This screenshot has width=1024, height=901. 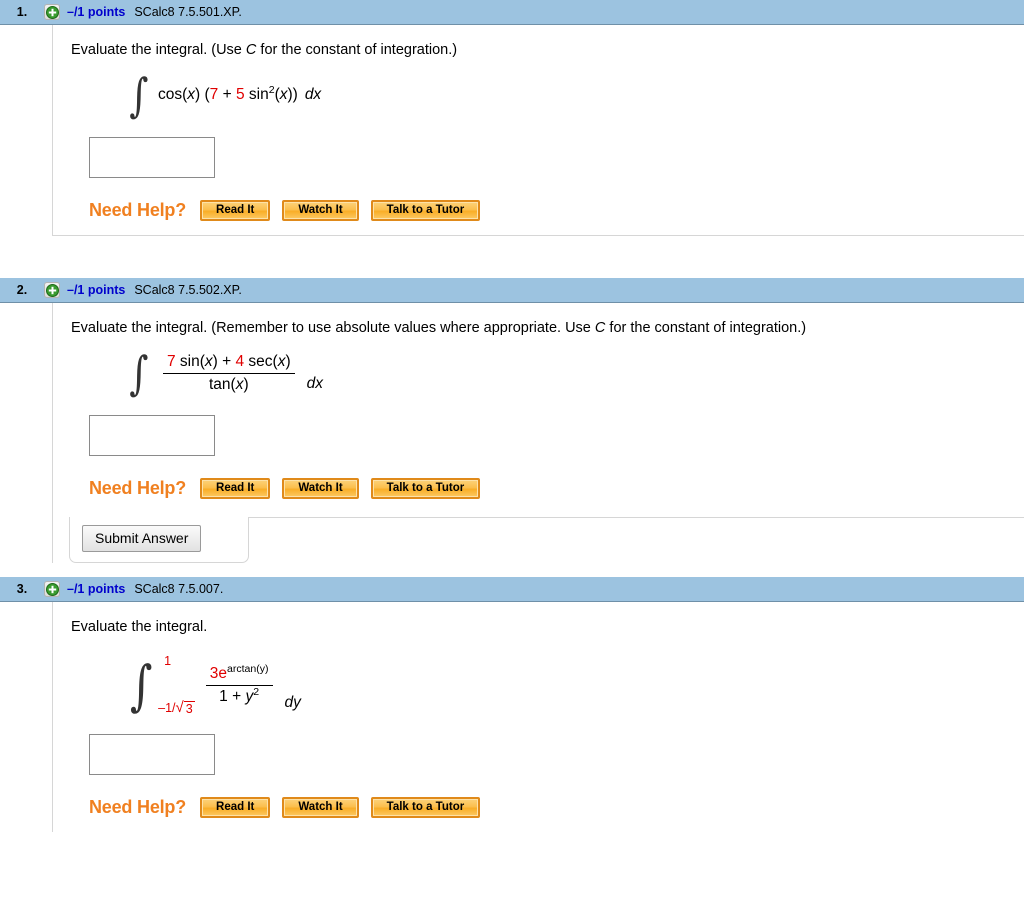 I want to click on talk-to-a-tutor-button-3: Talk to a Tutor, so click(x=425, y=808).